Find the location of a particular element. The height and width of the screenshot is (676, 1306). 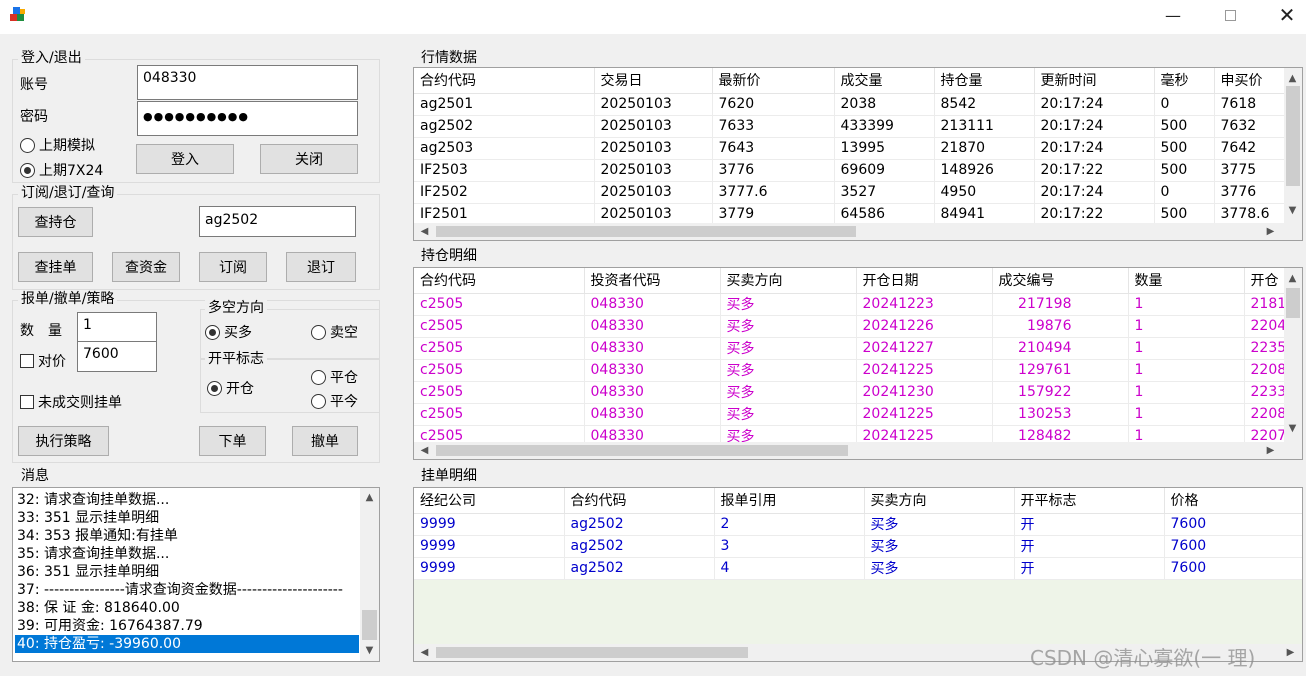

market-column-header: 最新价 is located at coordinates (773, 81).